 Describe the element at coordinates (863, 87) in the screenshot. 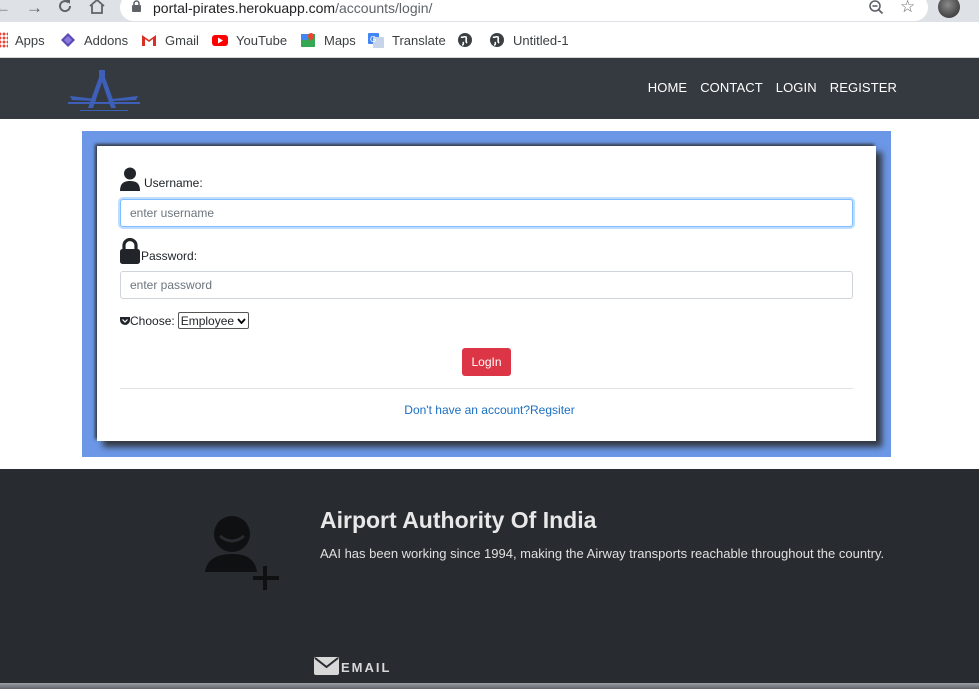

I see `nav-register: REGISTER` at that location.